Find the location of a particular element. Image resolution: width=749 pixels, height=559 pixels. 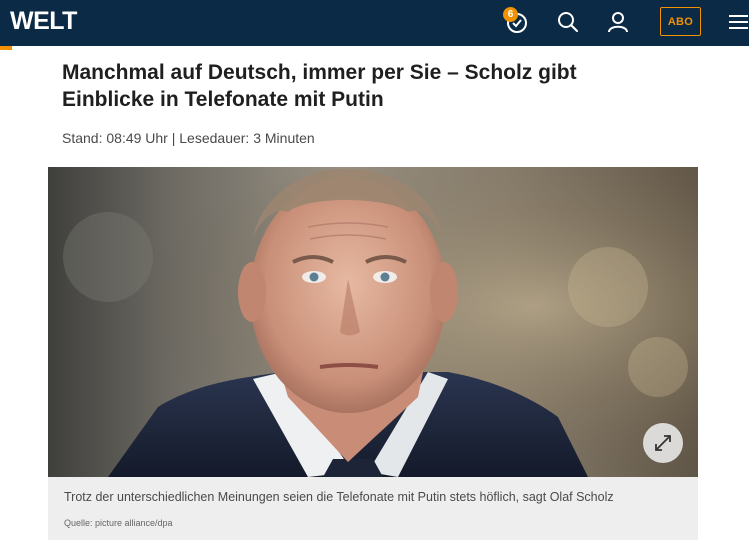

menu-button is located at coordinates (736, 22).